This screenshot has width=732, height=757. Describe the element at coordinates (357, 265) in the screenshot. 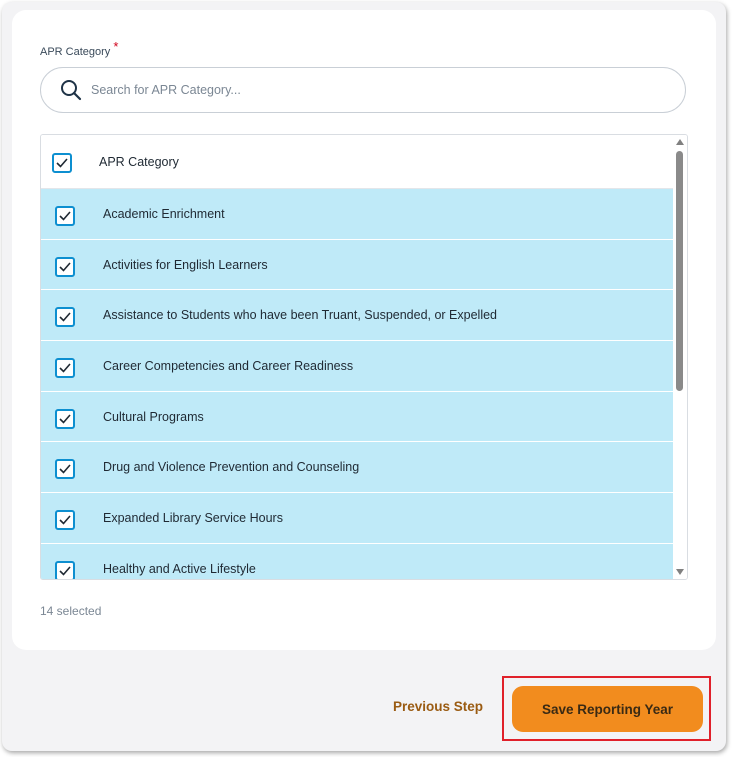

I see `list-item: Activities for English Learners` at that location.